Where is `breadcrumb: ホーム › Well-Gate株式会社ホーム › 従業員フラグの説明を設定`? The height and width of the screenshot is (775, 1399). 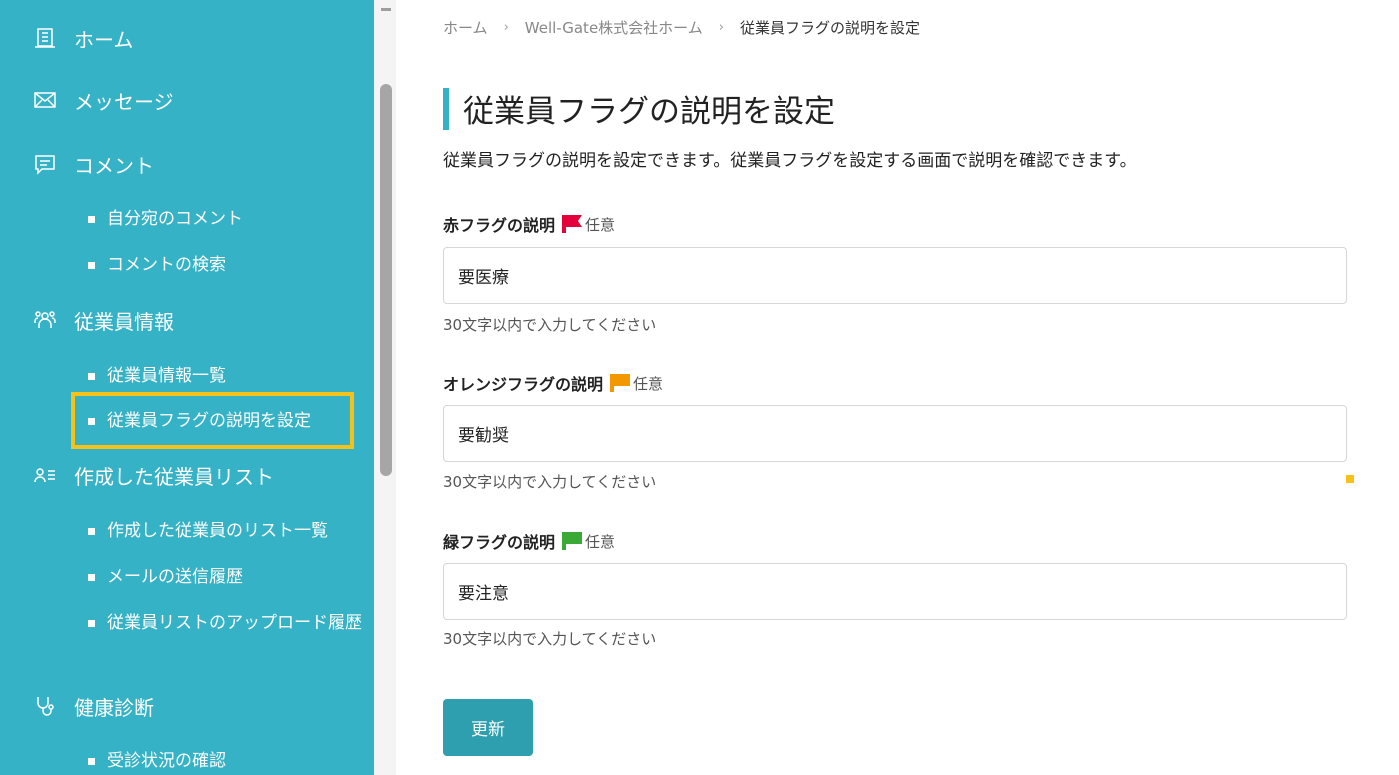 breadcrumb: ホーム › Well-Gate株式会社ホーム › 従業員フラグの説明を設定 is located at coordinates (681, 27).